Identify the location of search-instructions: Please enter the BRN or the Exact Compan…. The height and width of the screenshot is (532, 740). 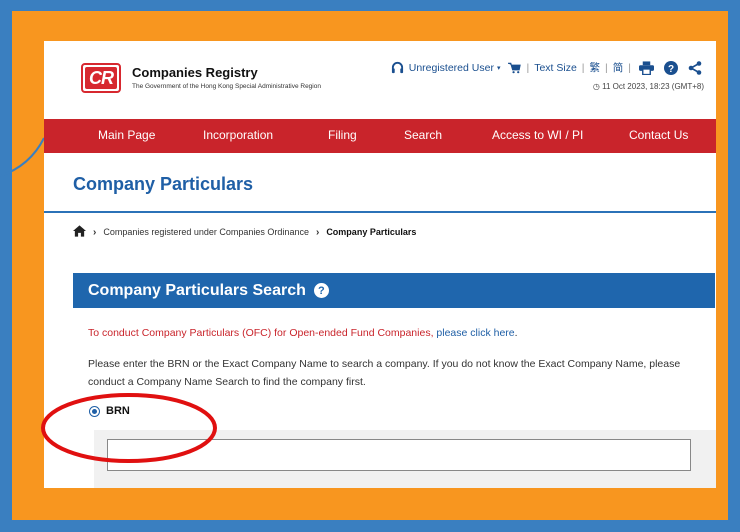
(384, 373).